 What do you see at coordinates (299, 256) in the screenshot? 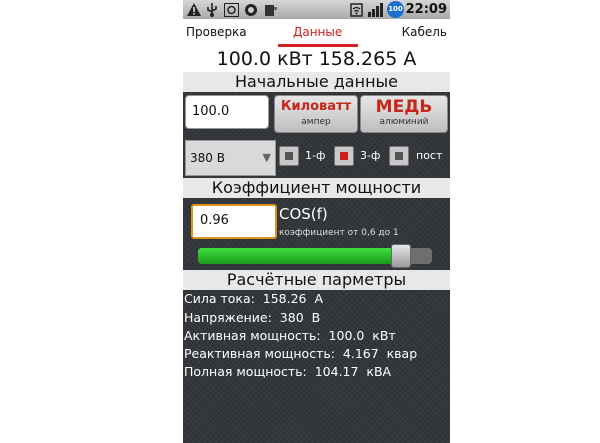
I see `slider-fill` at bounding box center [299, 256].